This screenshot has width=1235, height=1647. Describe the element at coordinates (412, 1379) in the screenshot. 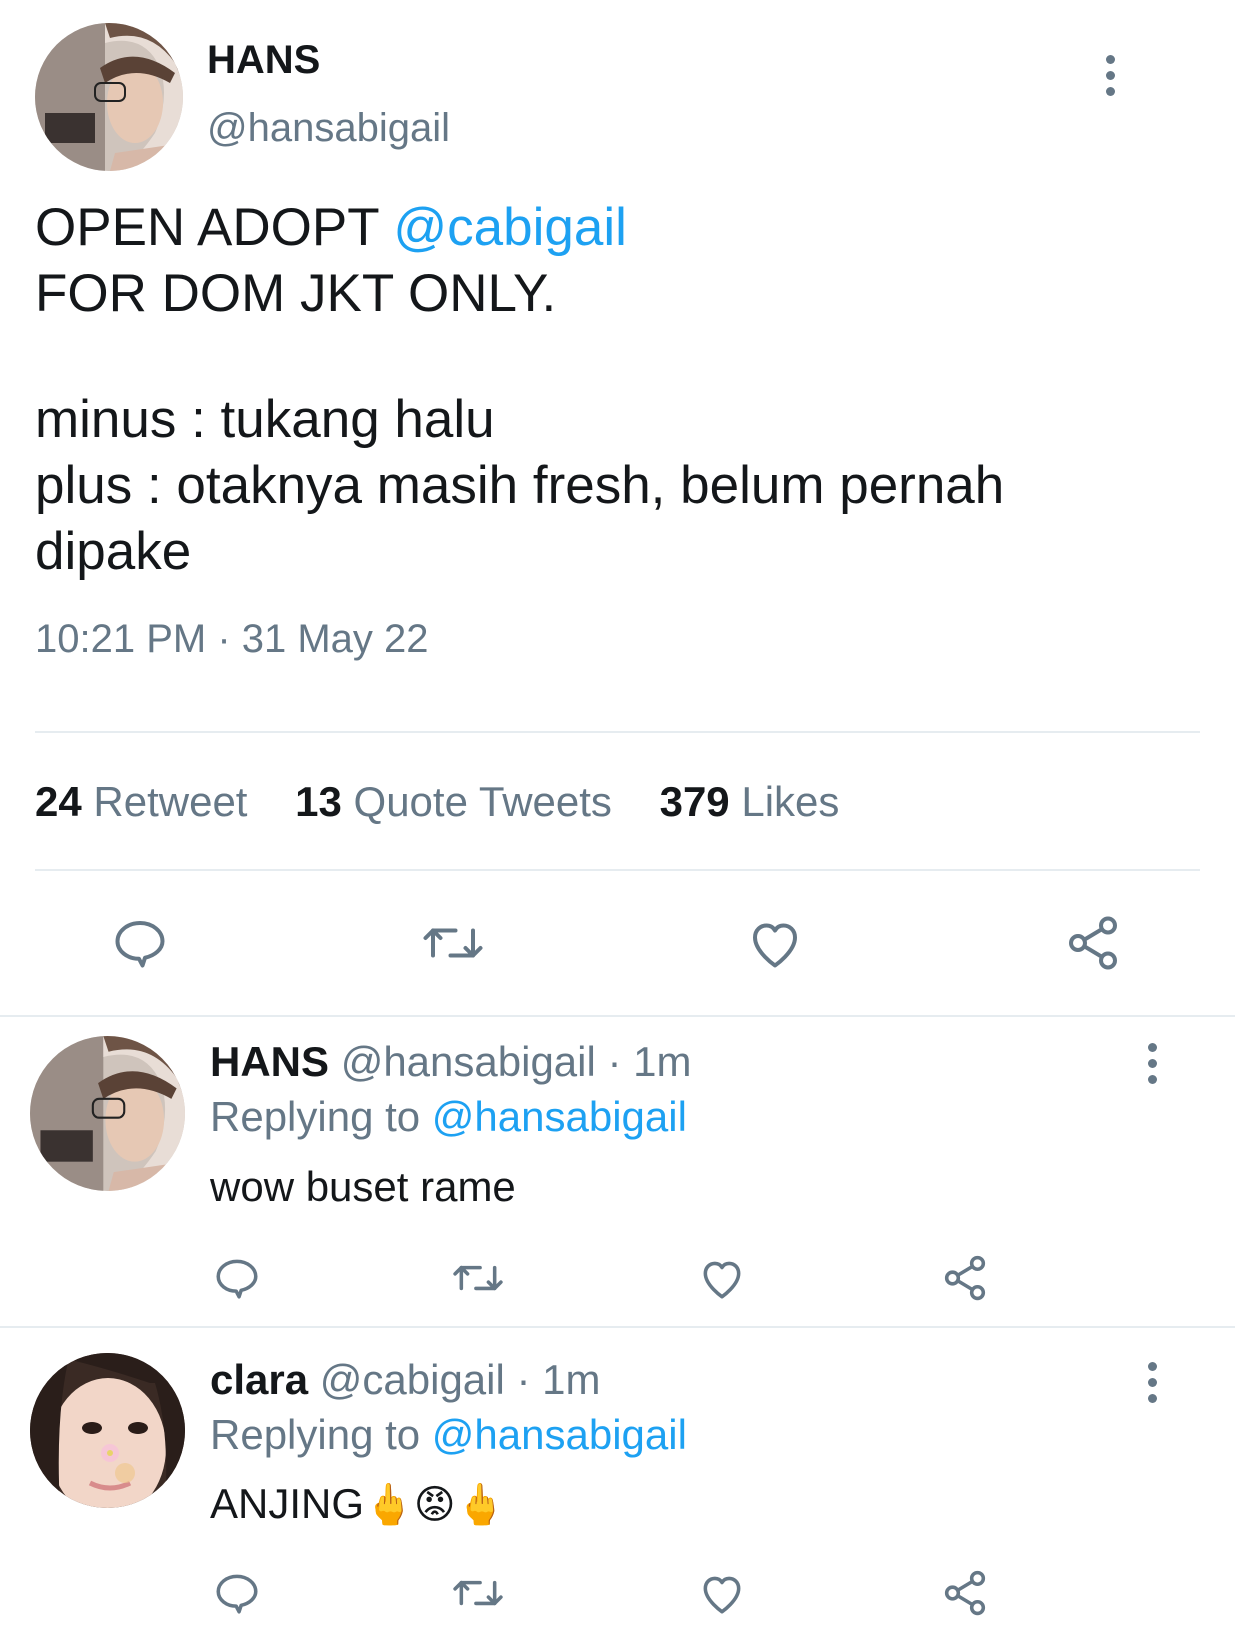

I see `handle: @cabigail` at that location.